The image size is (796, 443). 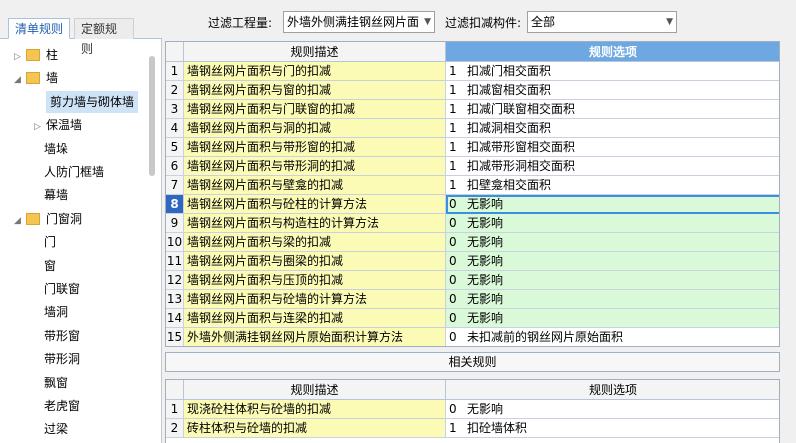 What do you see at coordinates (92, 101) in the screenshot?
I see `tree-item: 剪力墙与砌体墙` at bounding box center [92, 101].